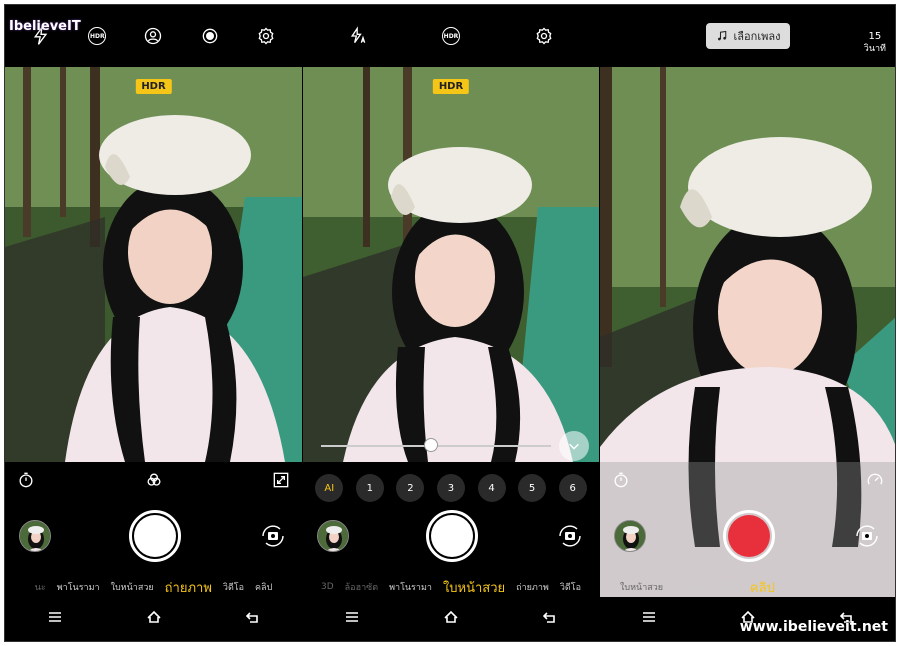 This screenshot has width=900, height=646. What do you see at coordinates (263, 587) in the screenshot?
I see `mode-item: คลิป` at bounding box center [263, 587].